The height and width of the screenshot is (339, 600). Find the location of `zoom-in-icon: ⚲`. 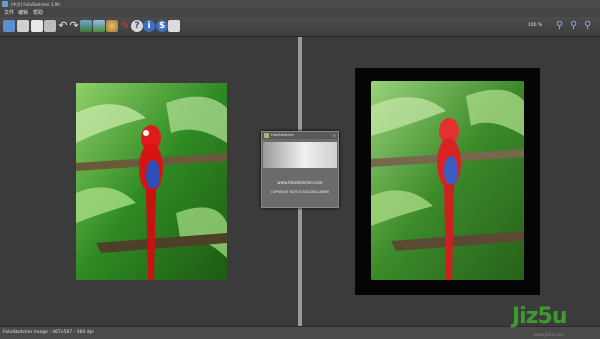

zoom-in-icon: ⚲ is located at coordinates (562, 26).